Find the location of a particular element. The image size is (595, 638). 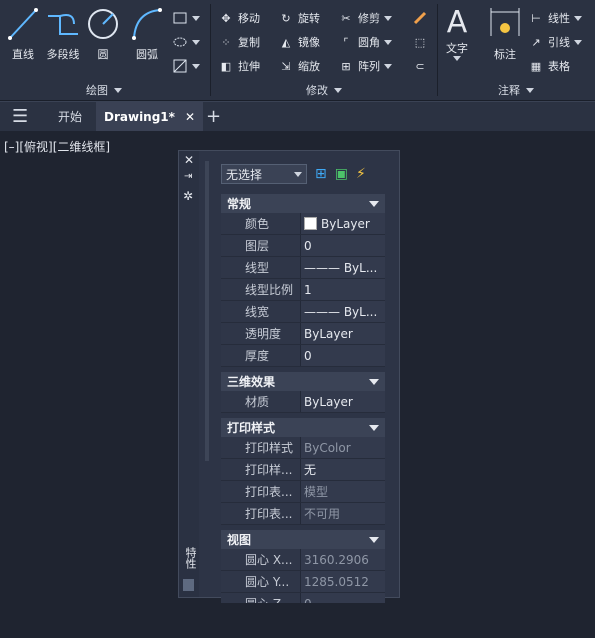

property-row: 圆心 Y... 1285.0512 is located at coordinates (303, 582).